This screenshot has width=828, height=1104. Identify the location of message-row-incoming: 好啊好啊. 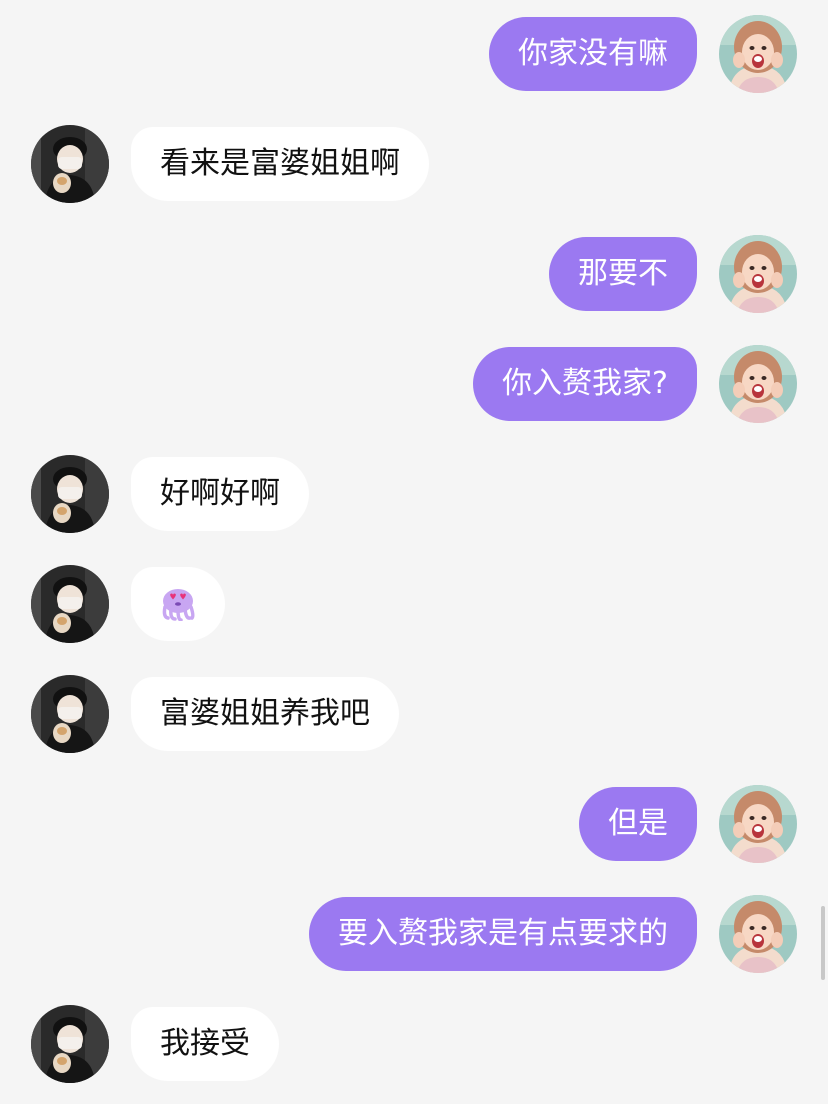
(414, 494).